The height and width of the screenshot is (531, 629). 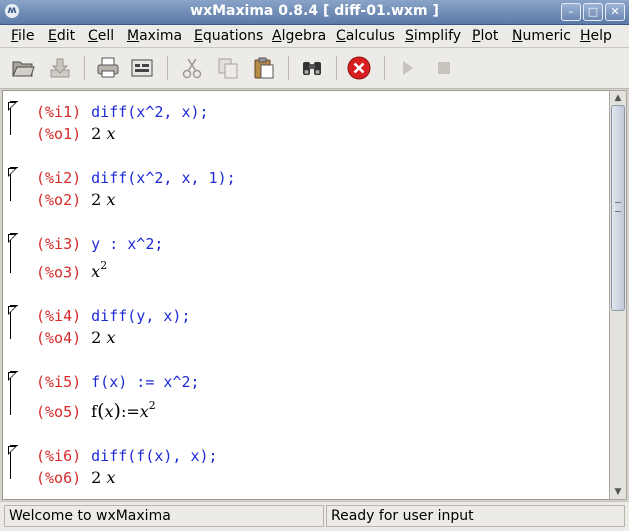 What do you see at coordinates (164, 516) in the screenshot?
I see `status-message: Welcome to wxMaxima` at bounding box center [164, 516].